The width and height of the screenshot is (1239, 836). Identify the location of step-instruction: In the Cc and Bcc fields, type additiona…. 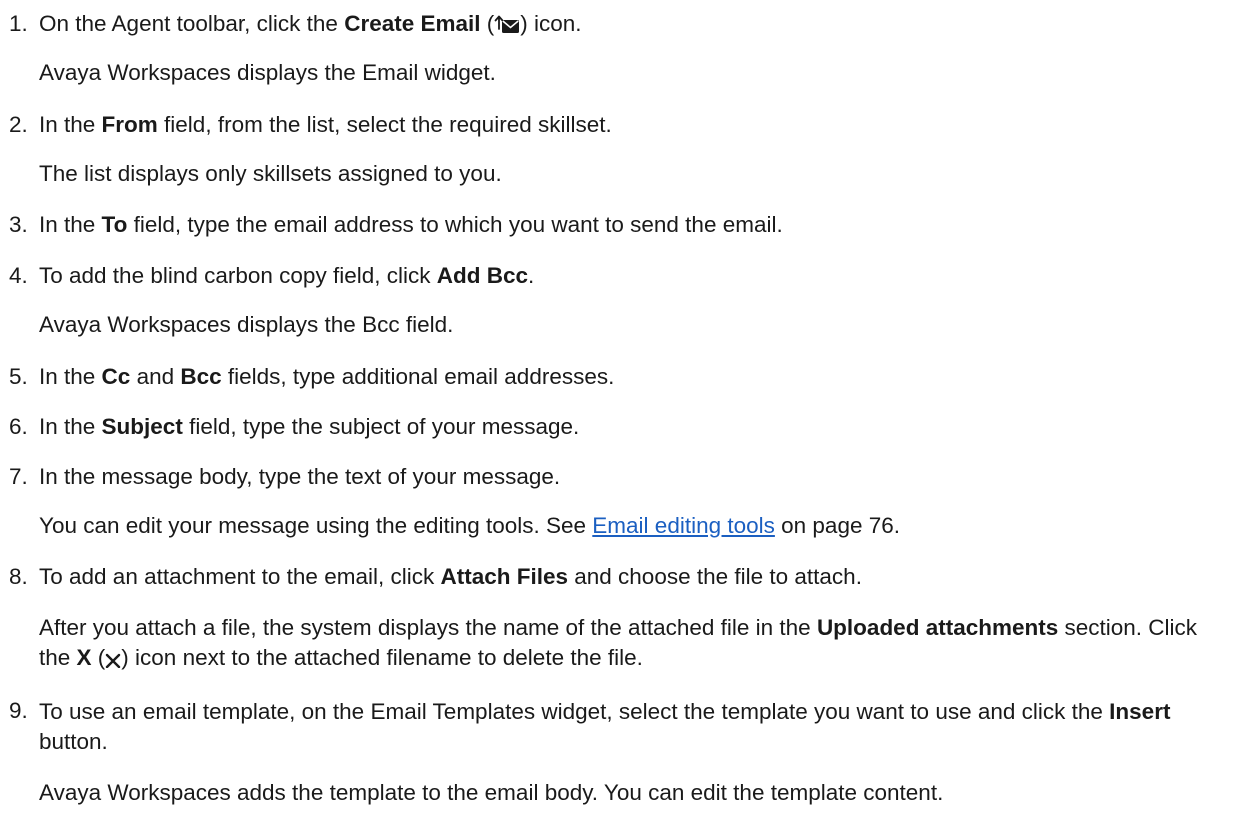
(327, 376).